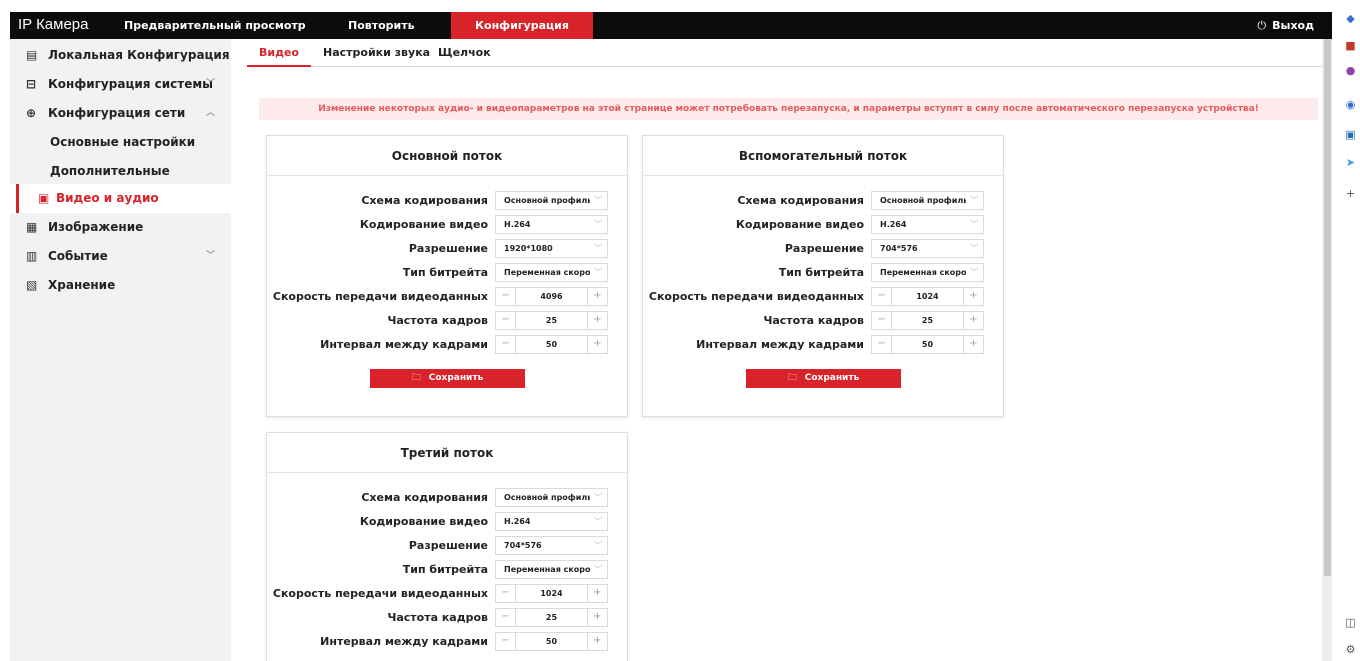 This screenshot has height=661, width=1360. What do you see at coordinates (44, 198) in the screenshot?
I see `video-audio-icon: ▣` at bounding box center [44, 198].